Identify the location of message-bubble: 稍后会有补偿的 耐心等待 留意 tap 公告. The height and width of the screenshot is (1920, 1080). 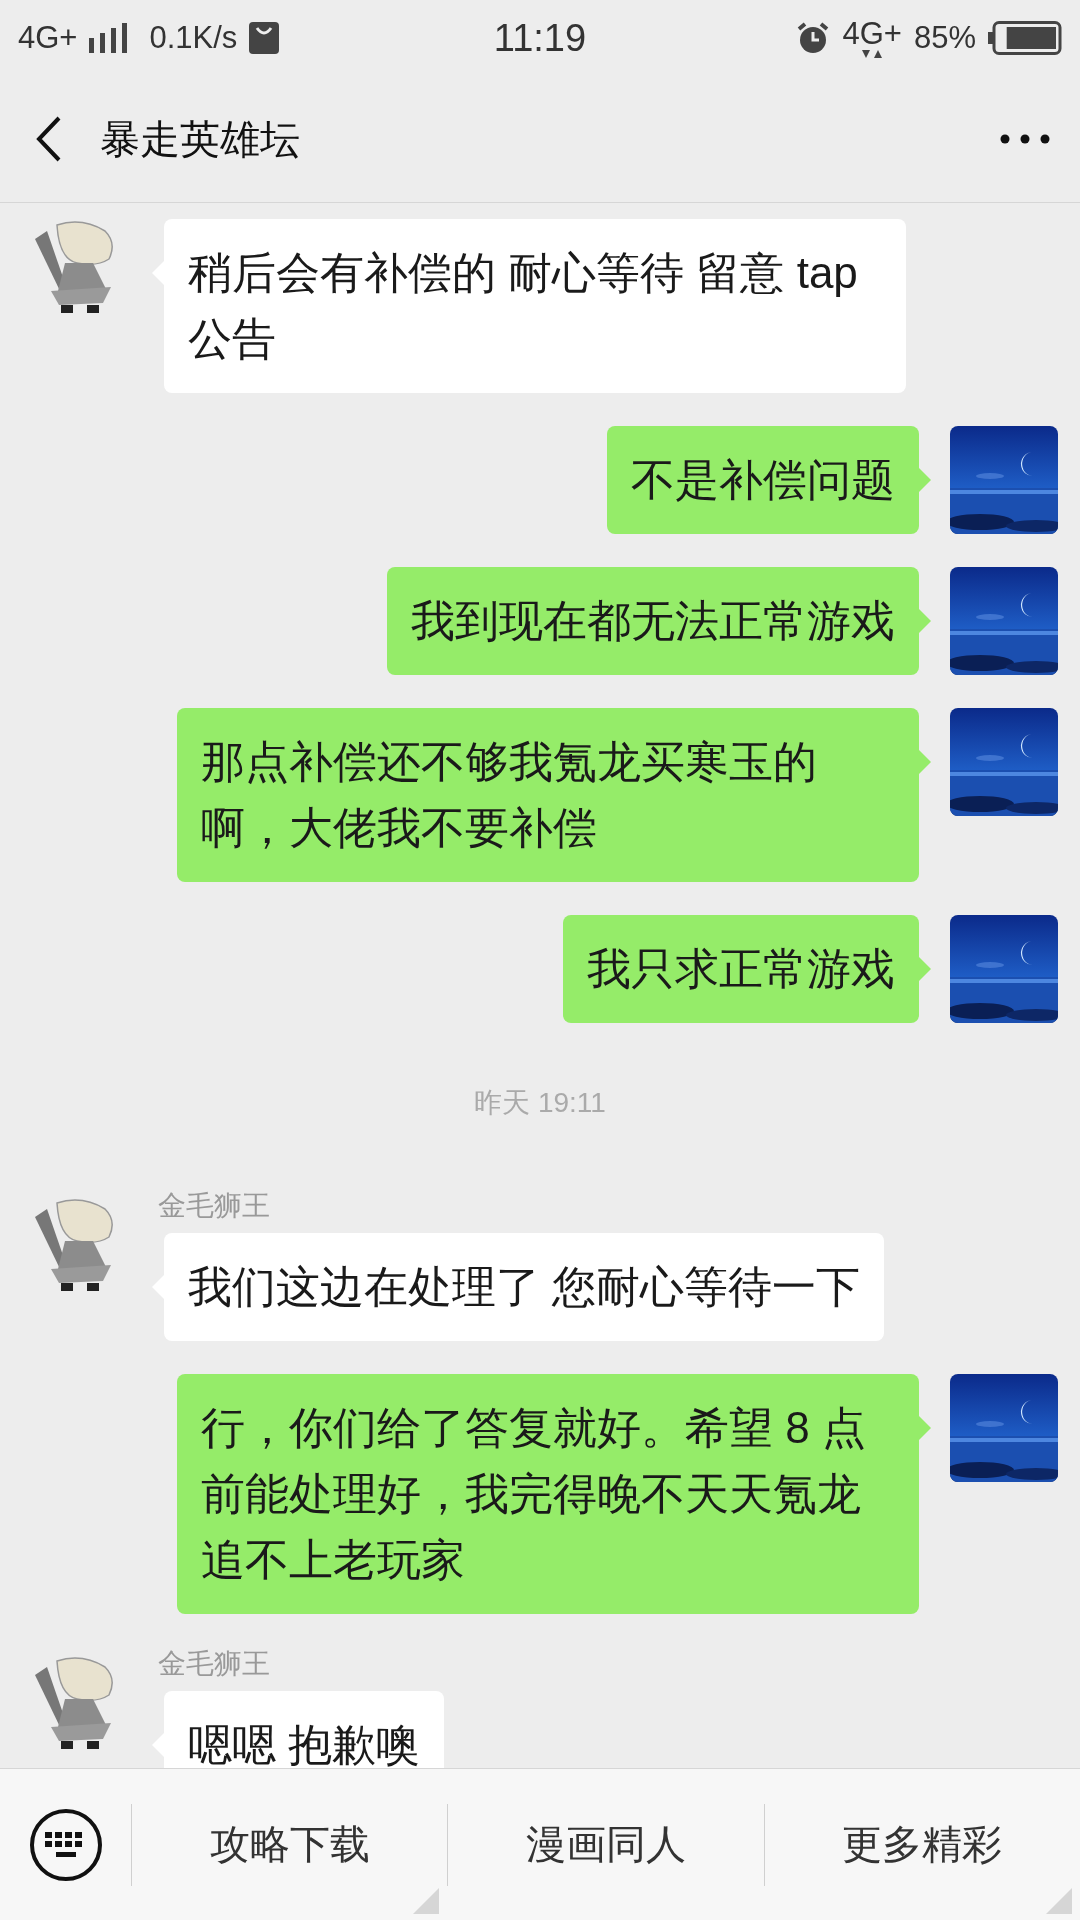
(535, 306).